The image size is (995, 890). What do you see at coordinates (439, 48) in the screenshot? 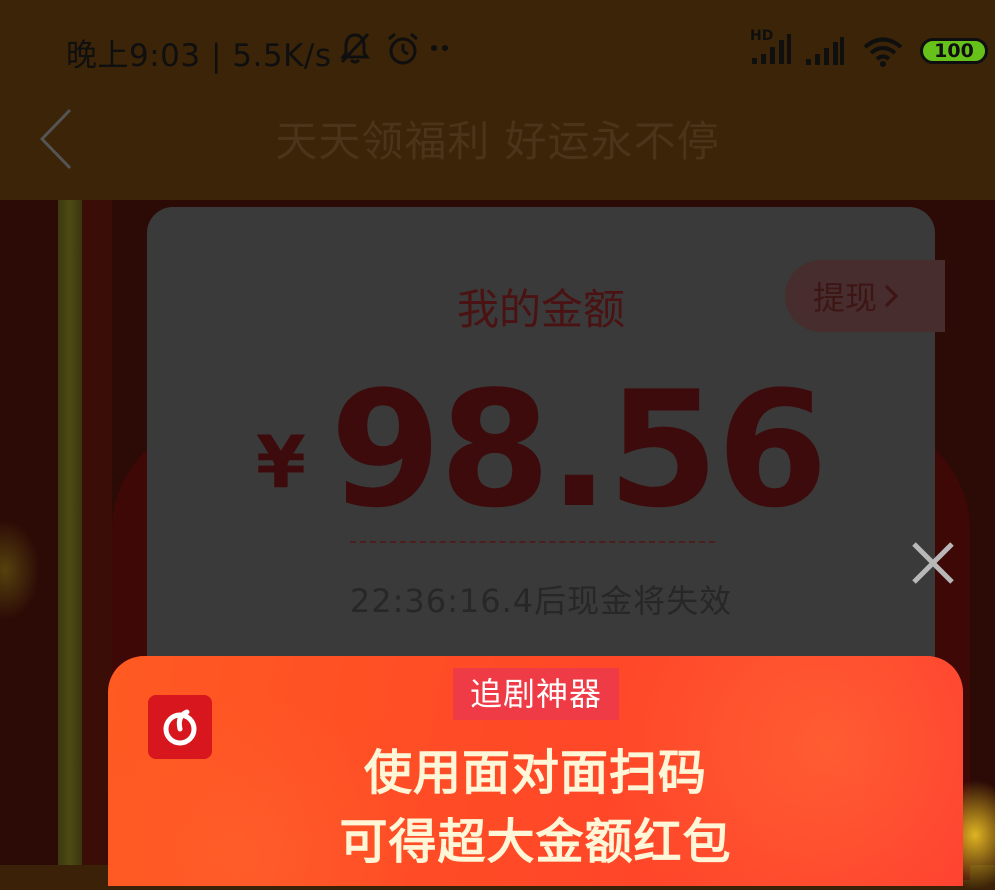
I see `more-dots-icon` at bounding box center [439, 48].